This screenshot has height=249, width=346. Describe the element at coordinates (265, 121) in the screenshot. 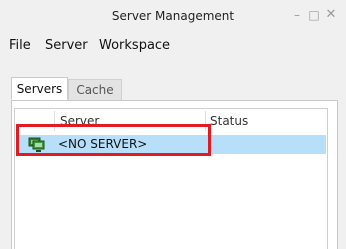

I see `column-header-status: Status` at that location.